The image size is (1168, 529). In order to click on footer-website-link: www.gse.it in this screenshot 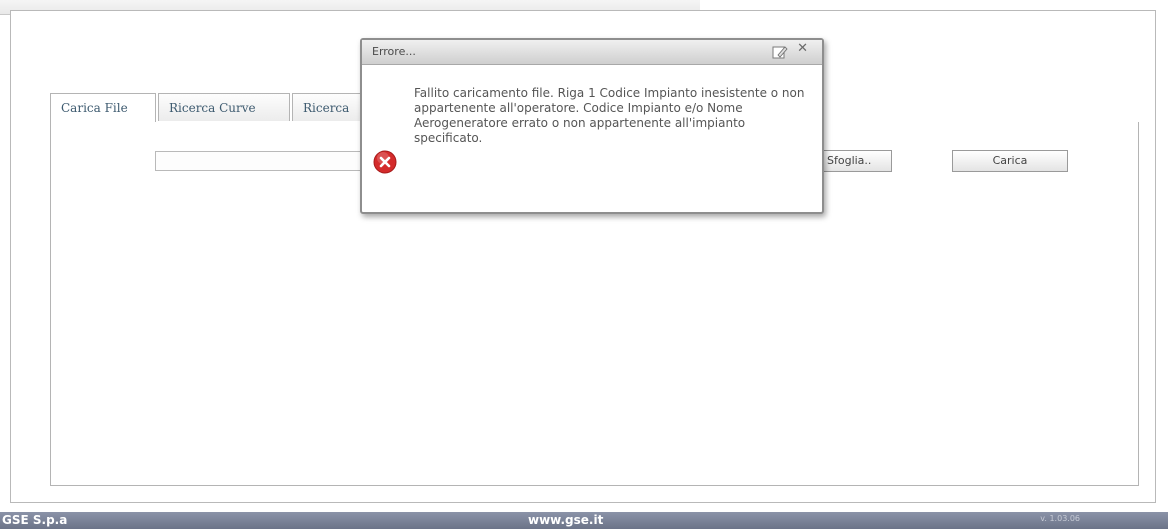, I will do `click(565, 520)`.